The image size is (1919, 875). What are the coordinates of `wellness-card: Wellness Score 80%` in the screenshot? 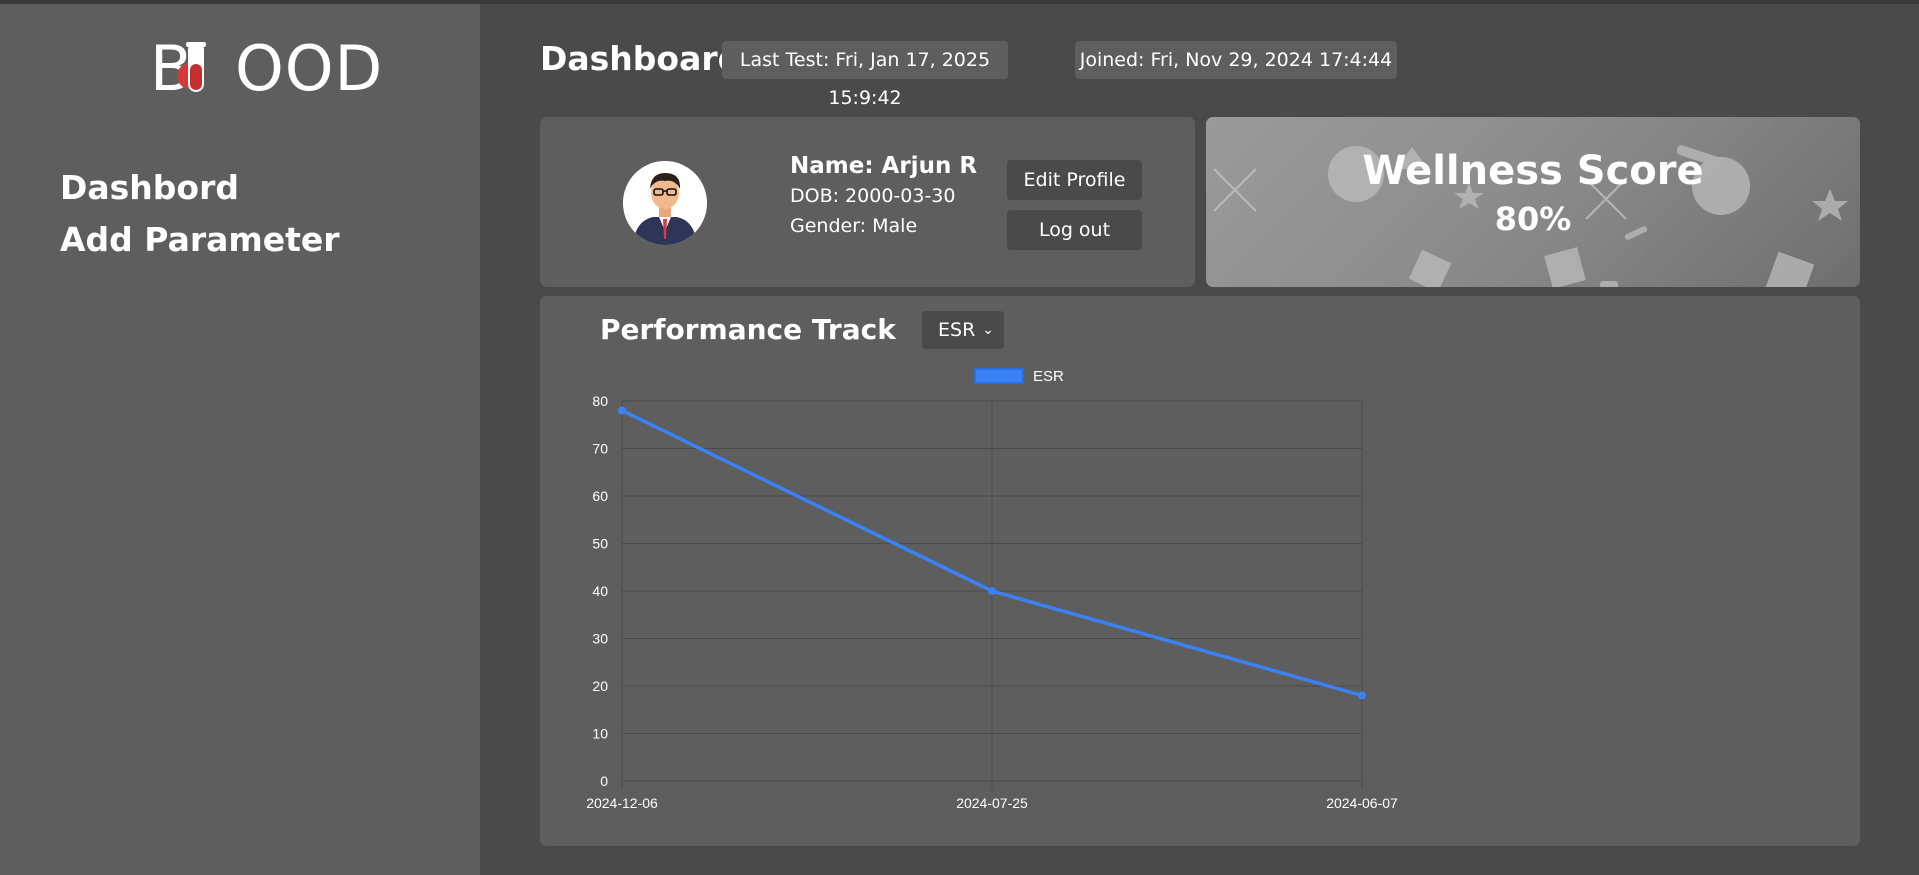 It's located at (1533, 202).